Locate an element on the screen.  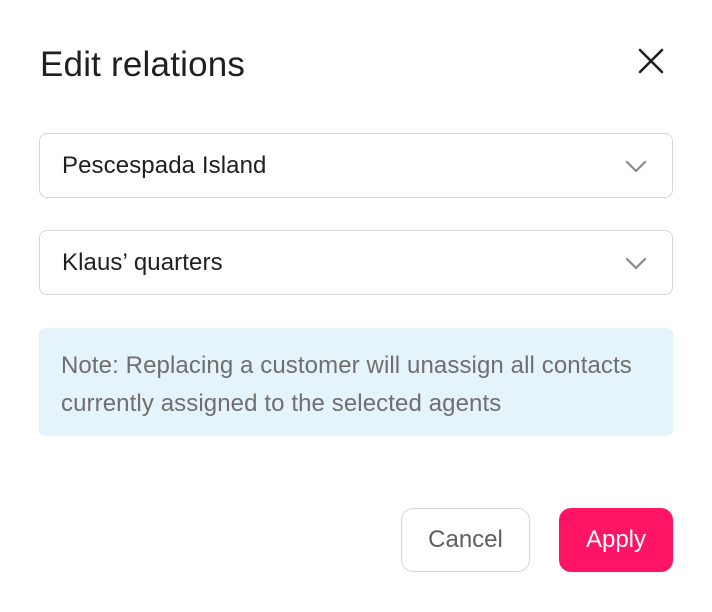
dialog-title: Edit relations is located at coordinates (143, 64).